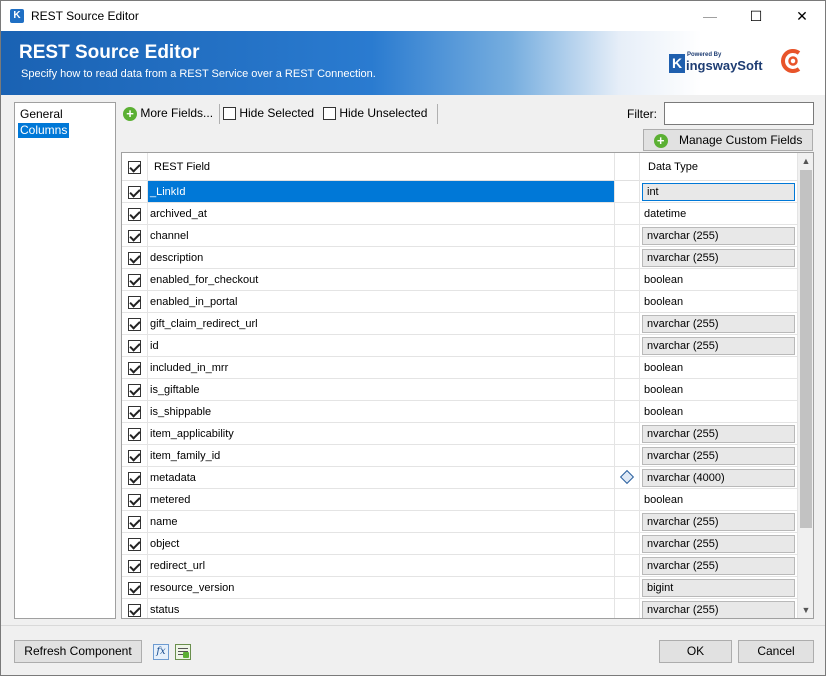  I want to click on table-row: metered boolean, so click(460, 500).